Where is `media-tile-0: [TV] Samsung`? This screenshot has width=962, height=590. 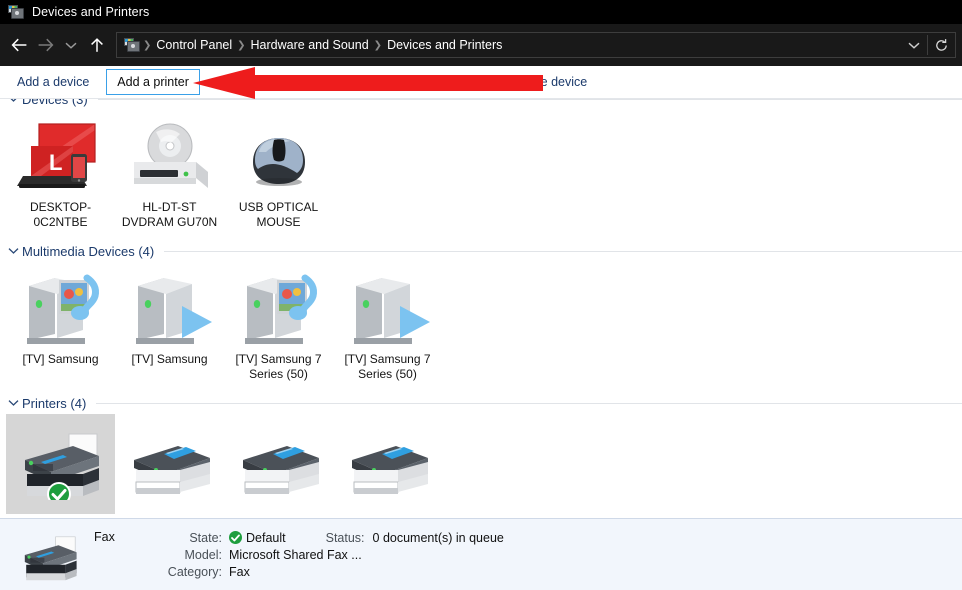
media-tile-0: [TV] Samsung is located at coordinates (60, 323).